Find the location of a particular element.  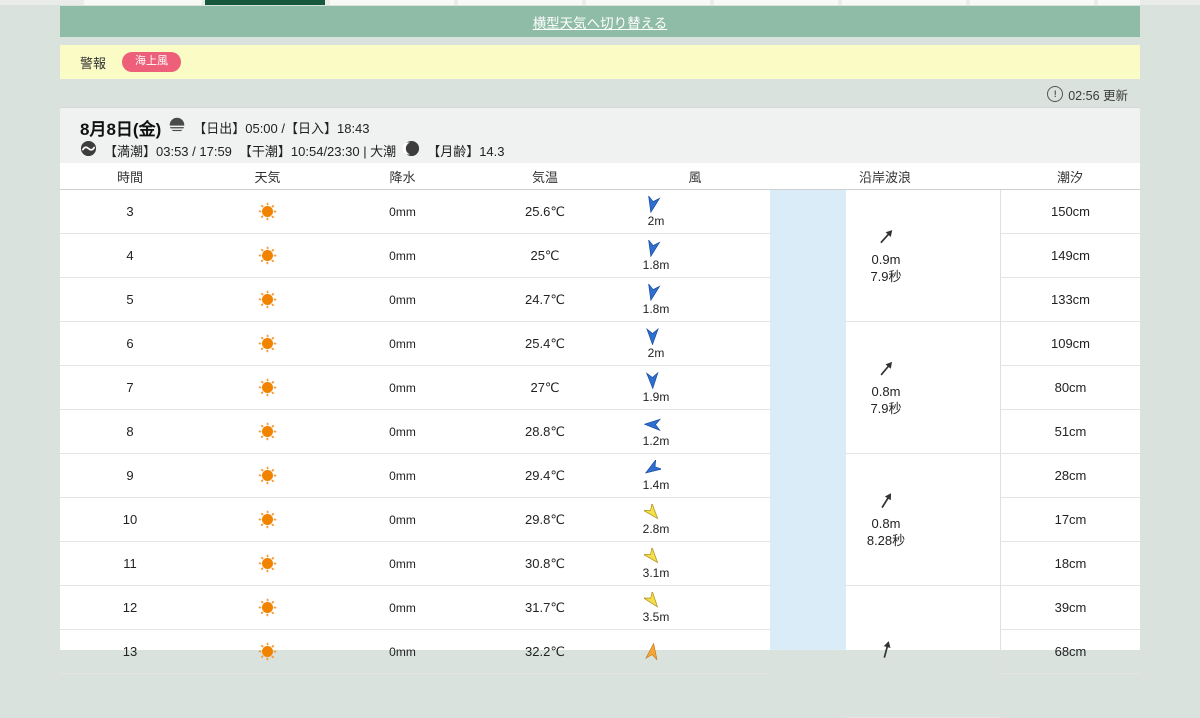

wave-period: 8.28秒 is located at coordinates (886, 540).